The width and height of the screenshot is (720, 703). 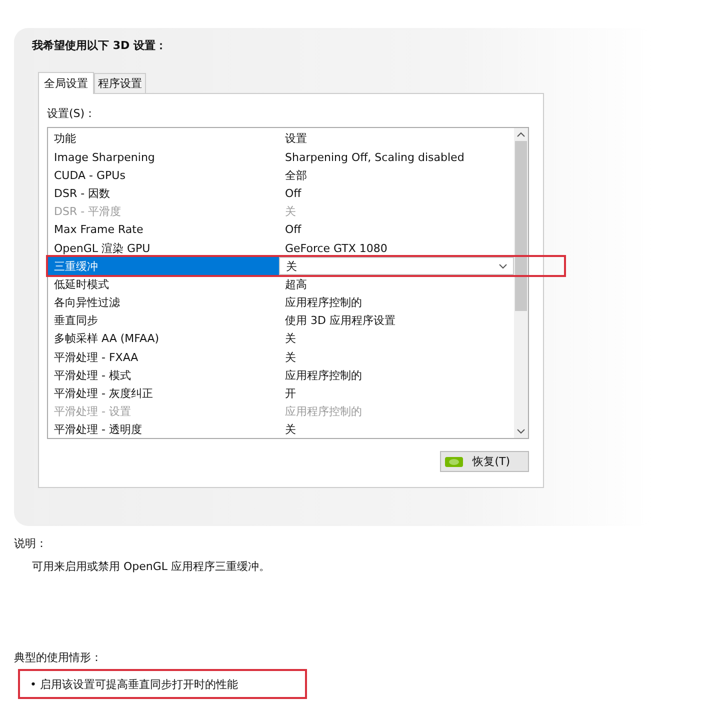 What do you see at coordinates (58, 657) in the screenshot?
I see `usage-title: 典型的使用情形：` at bounding box center [58, 657].